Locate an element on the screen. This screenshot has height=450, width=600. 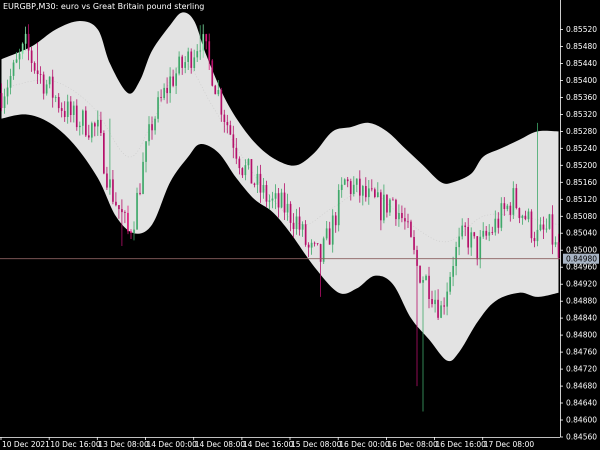
time-tick-label: 16 Dec 08:00 is located at coordinates (412, 444).